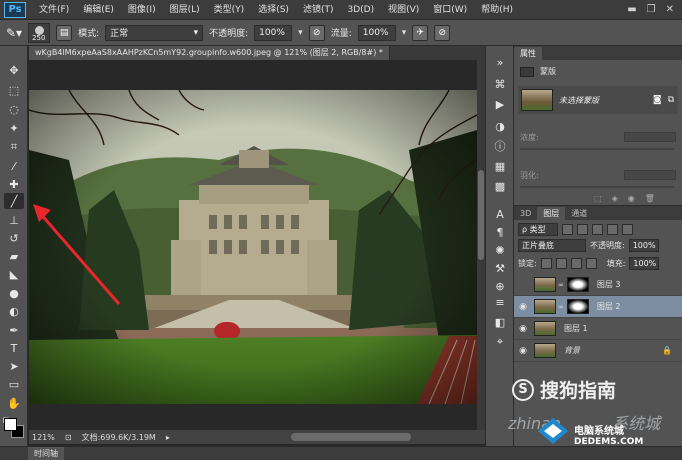 The image size is (682, 460). Describe the element at coordinates (54, 10) in the screenshot. I see `menu-file: 文件(F)` at that location.